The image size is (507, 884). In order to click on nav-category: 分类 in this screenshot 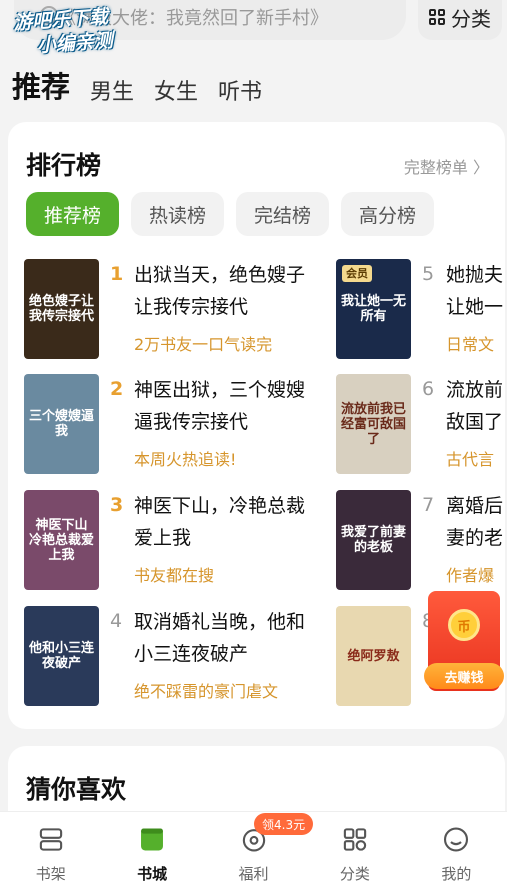, I will do `click(354, 848)`.